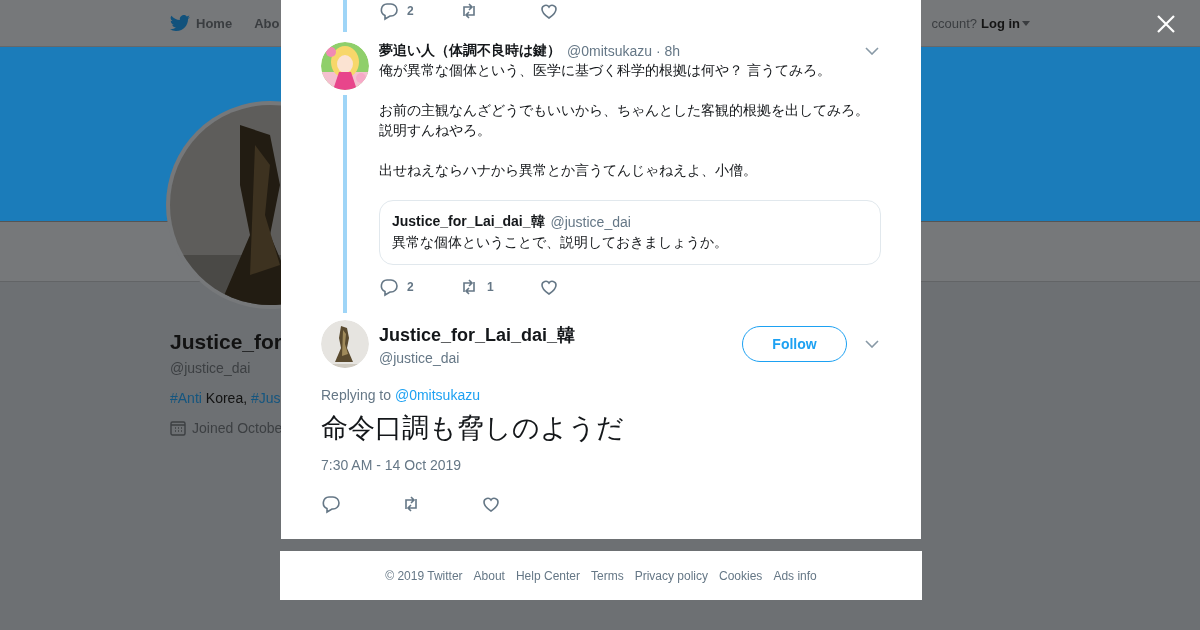  I want to click on author-handle: @0mitsukazu, so click(610, 51).